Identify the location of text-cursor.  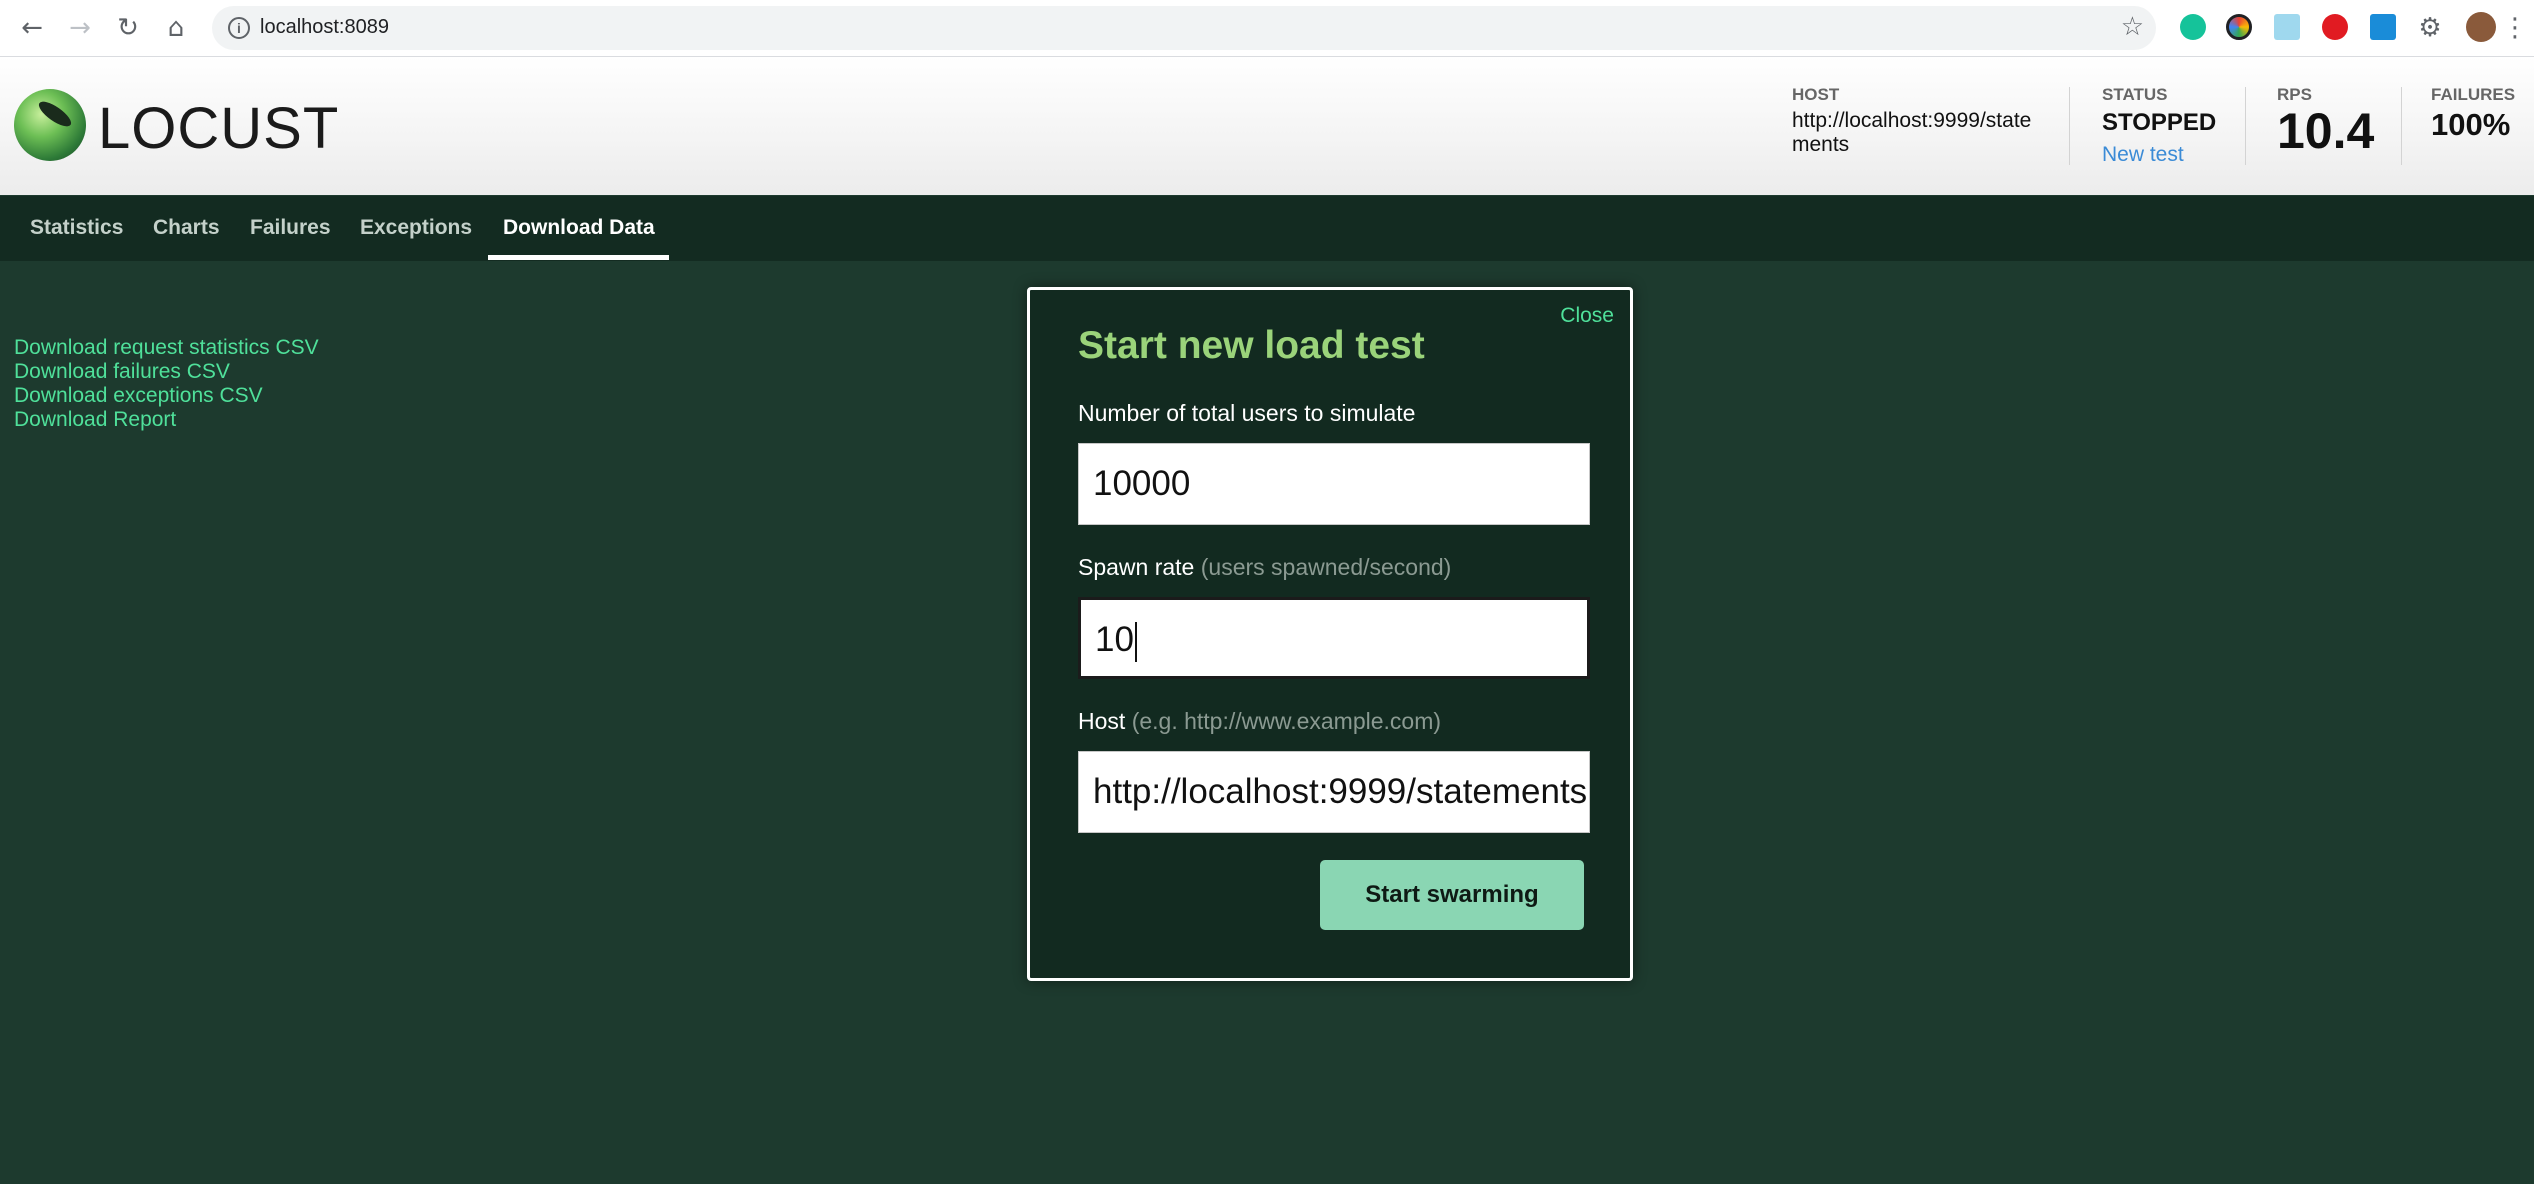
(1135, 641).